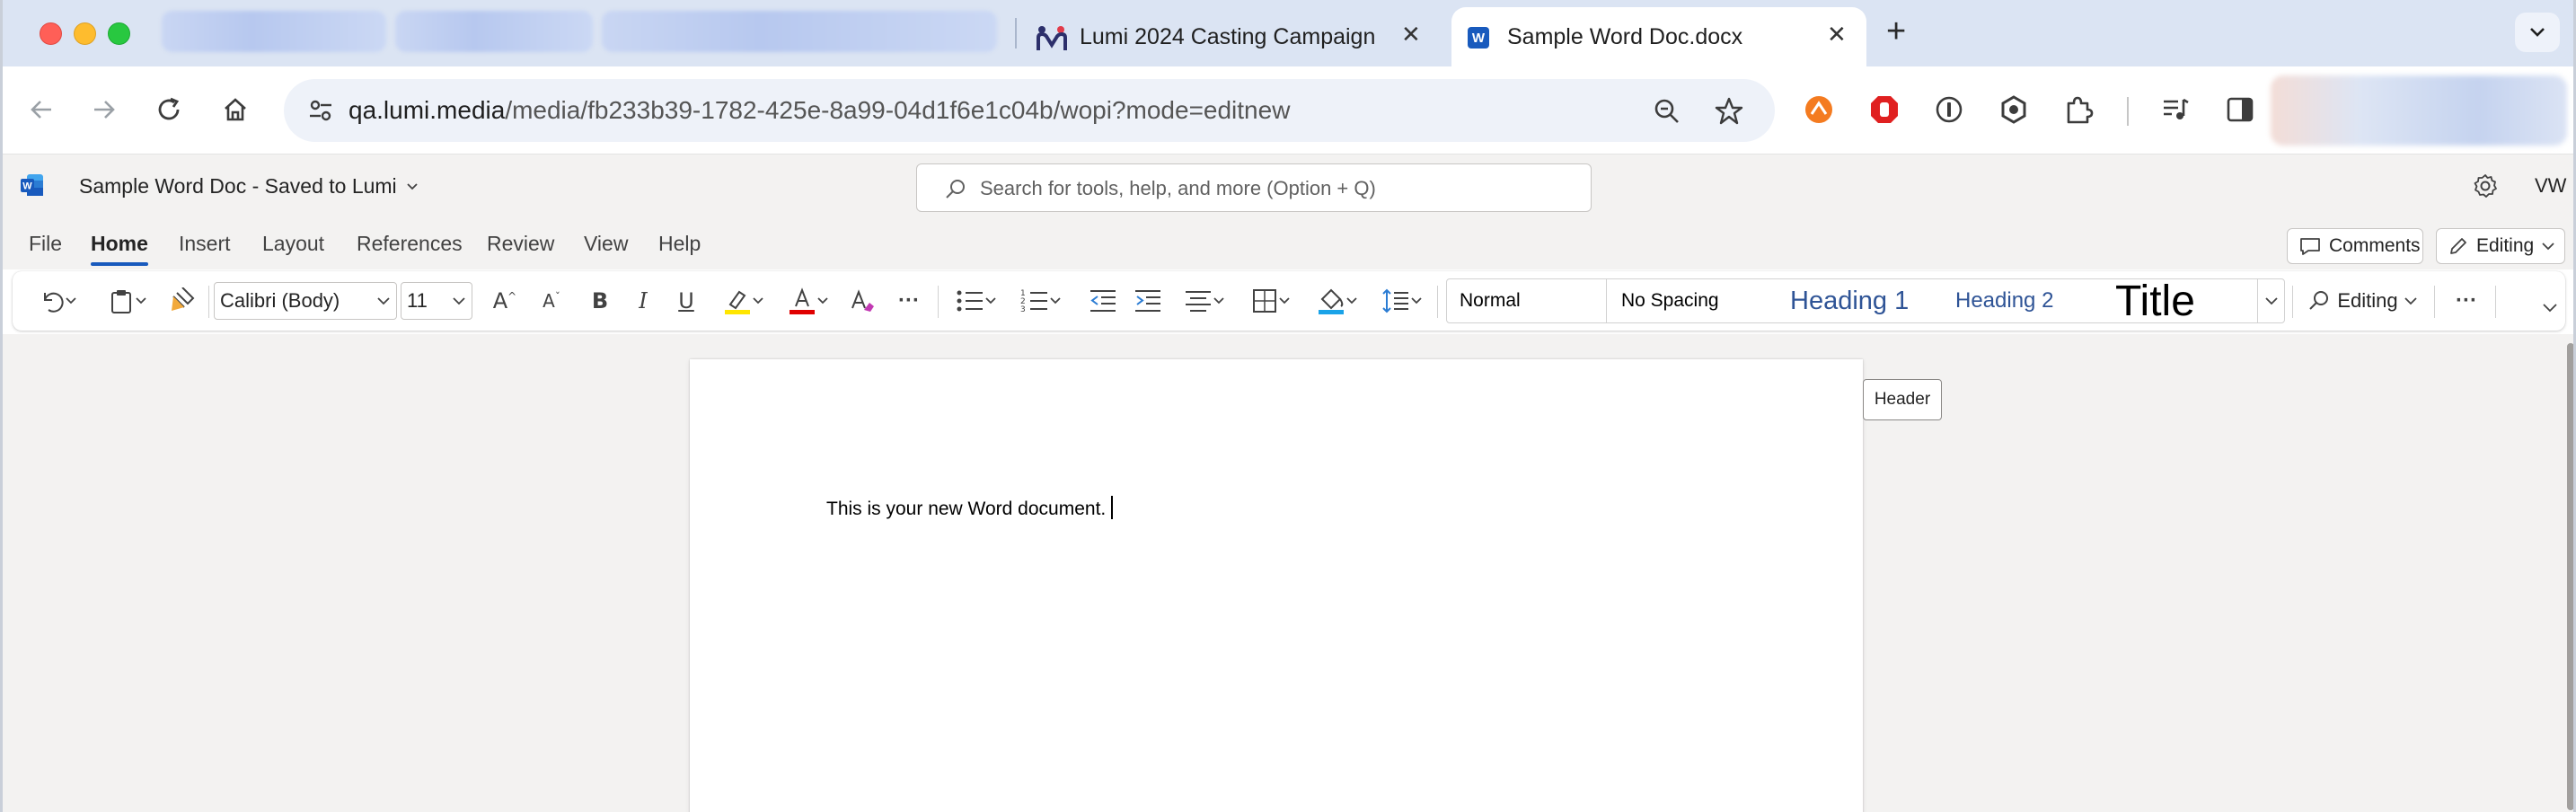  I want to click on font-name-combobox: Calibri (Body), so click(305, 301).